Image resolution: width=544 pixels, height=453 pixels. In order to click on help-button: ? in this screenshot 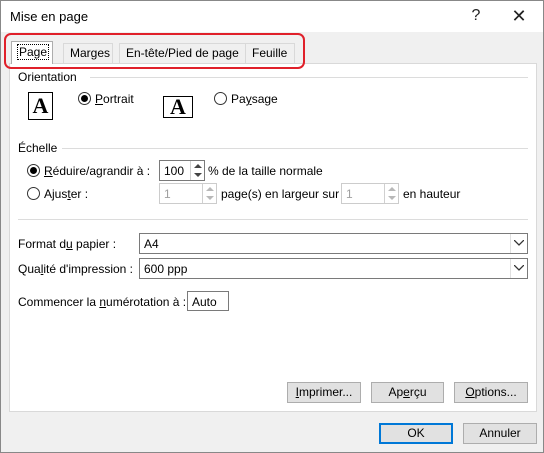, I will do `click(476, 16)`.